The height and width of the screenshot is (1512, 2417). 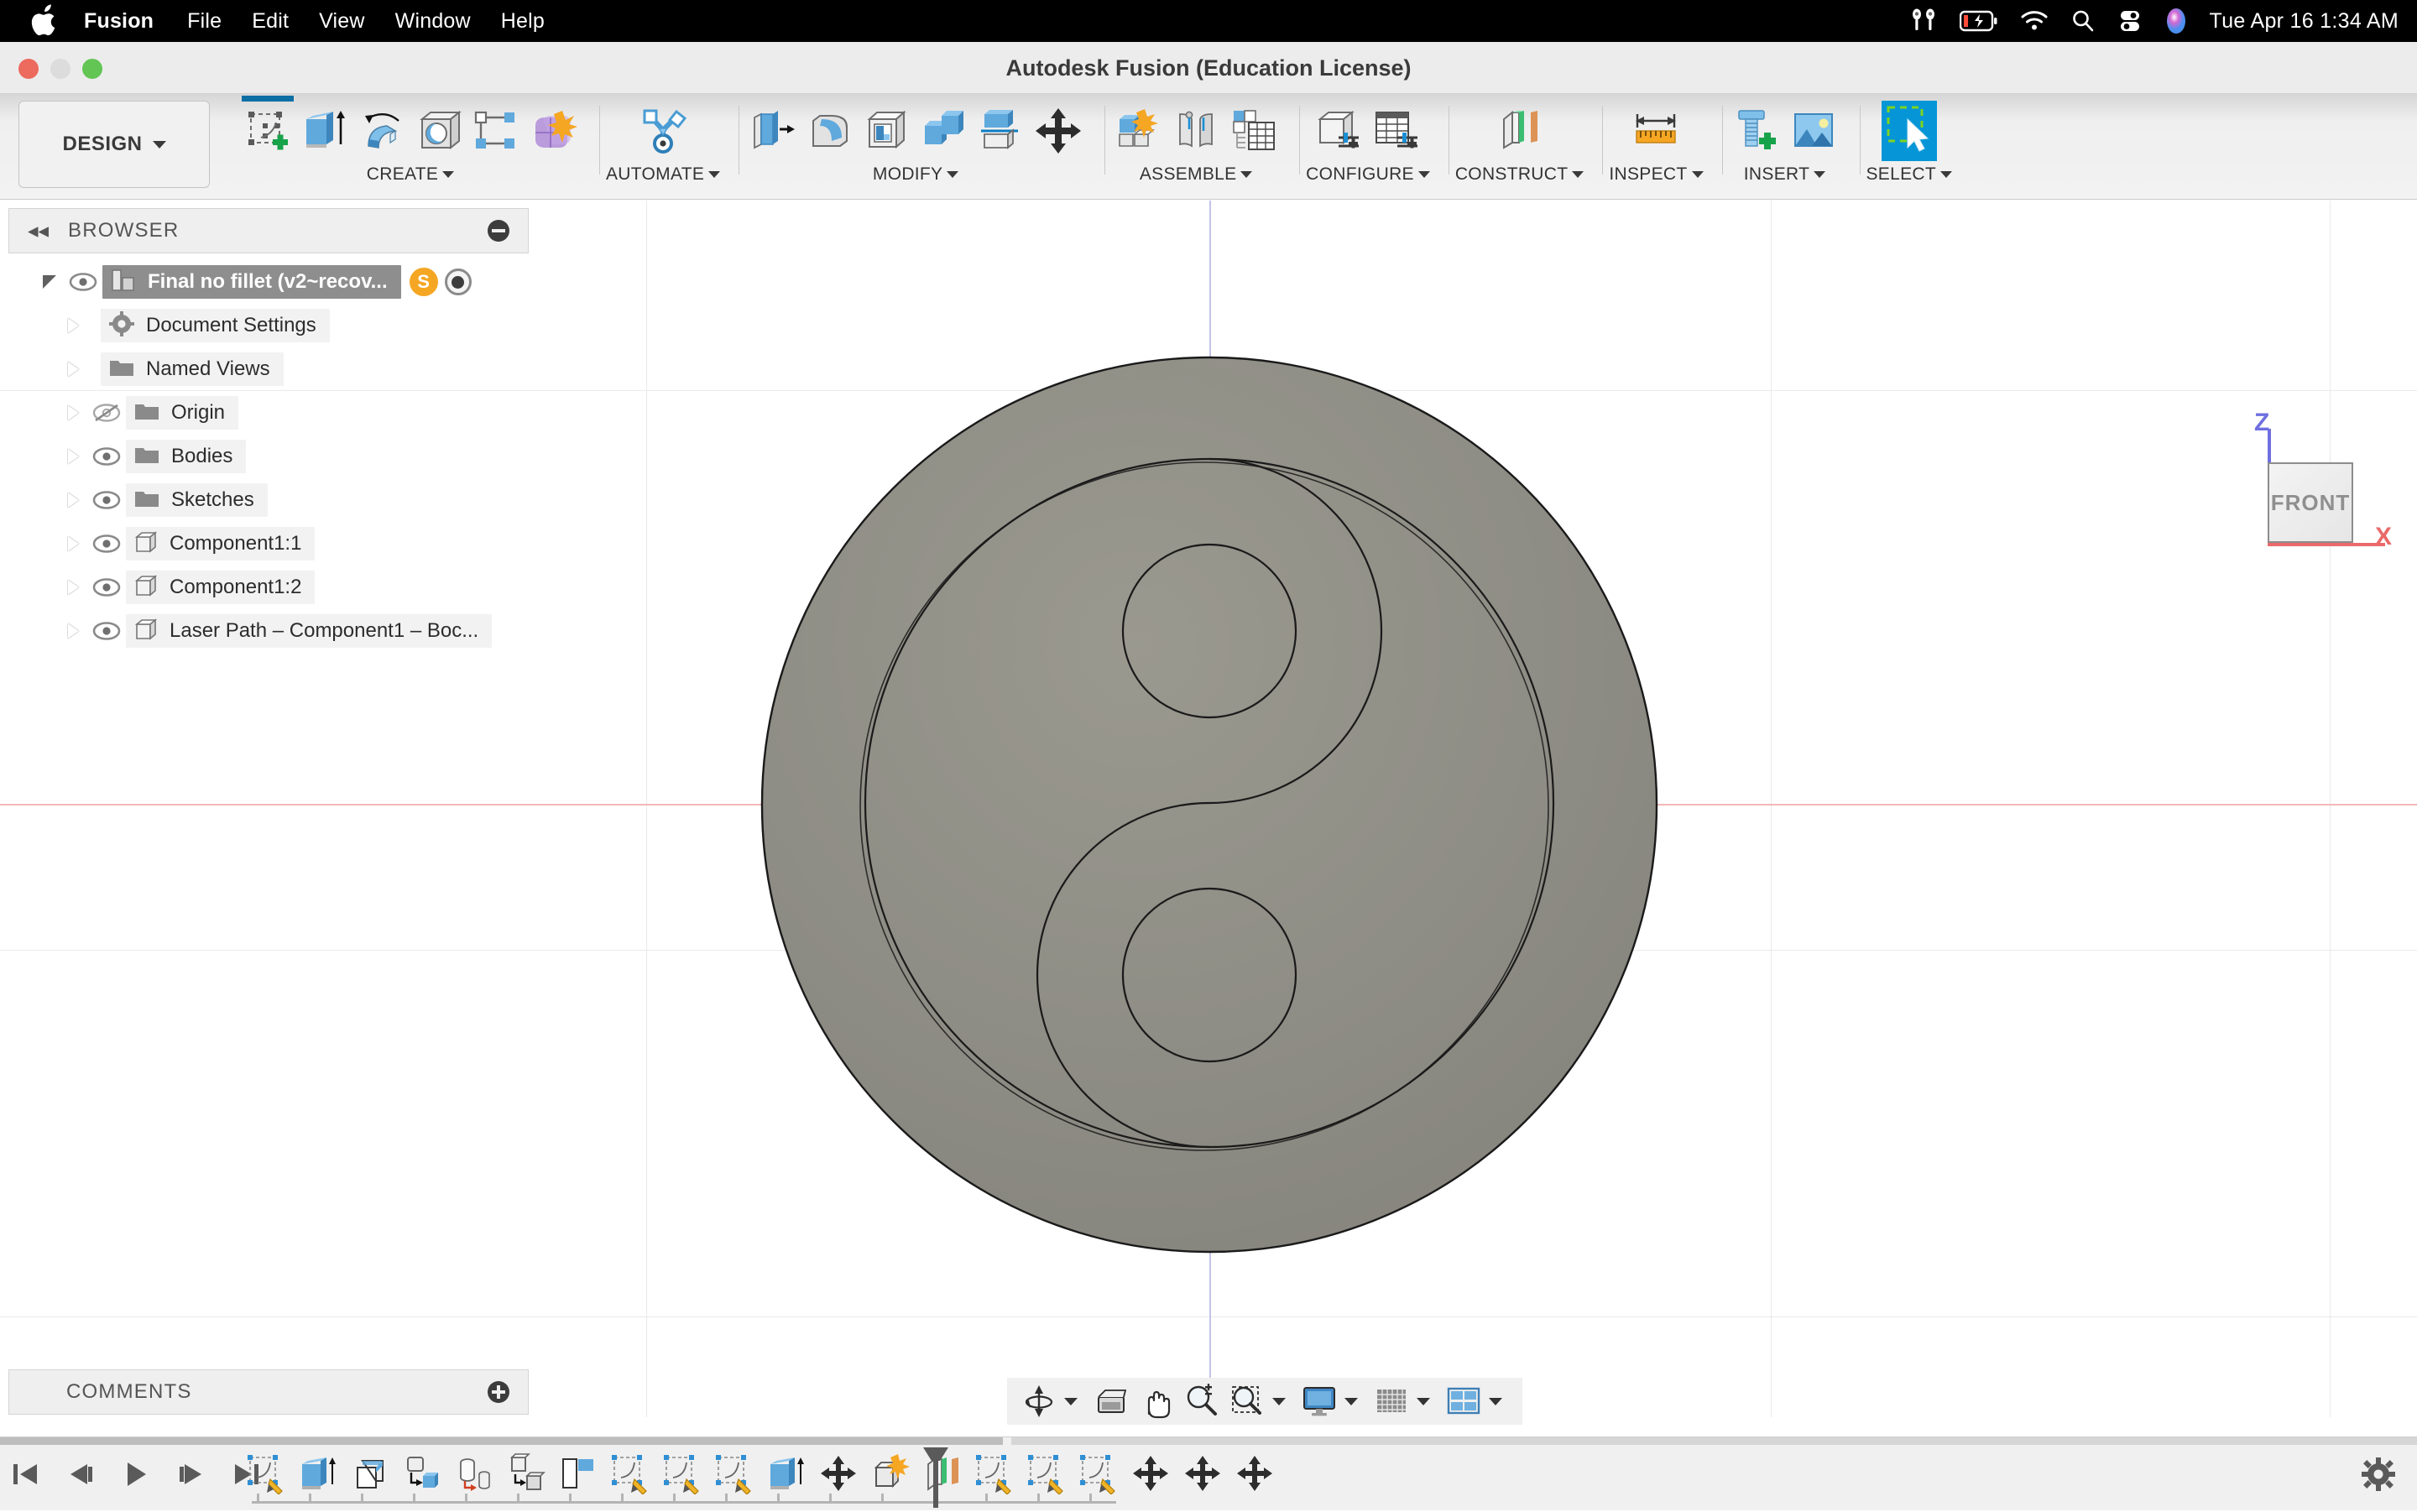 I want to click on airpods-icon, so click(x=1923, y=21).